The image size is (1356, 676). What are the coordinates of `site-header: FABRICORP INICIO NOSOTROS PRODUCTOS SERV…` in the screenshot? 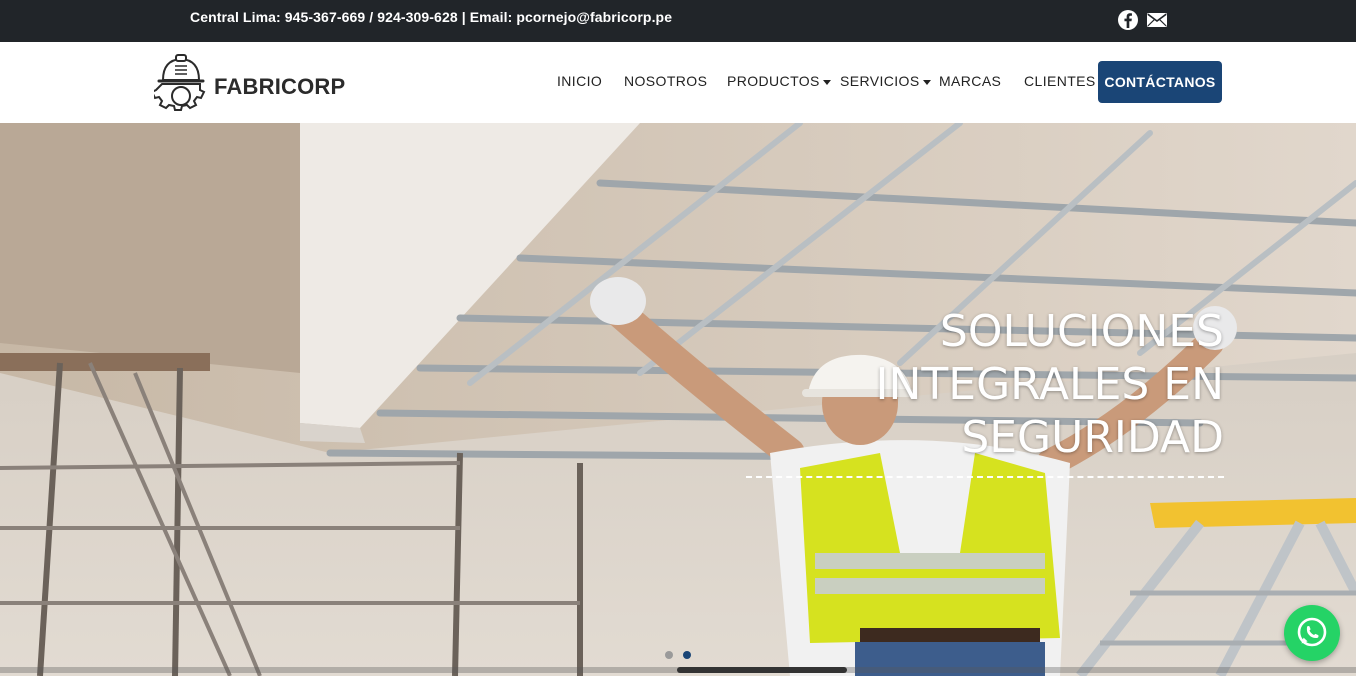 It's located at (678, 82).